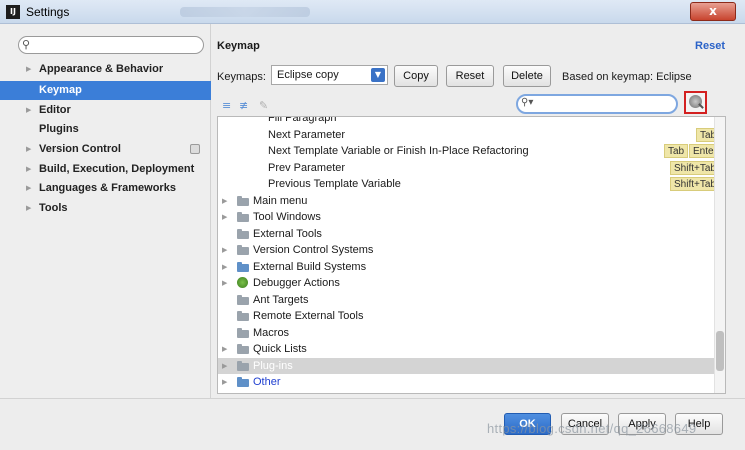 This screenshot has height=450, width=745. Describe the element at coordinates (263, 105) in the screenshot. I see `pencil-icon: ✎` at that location.